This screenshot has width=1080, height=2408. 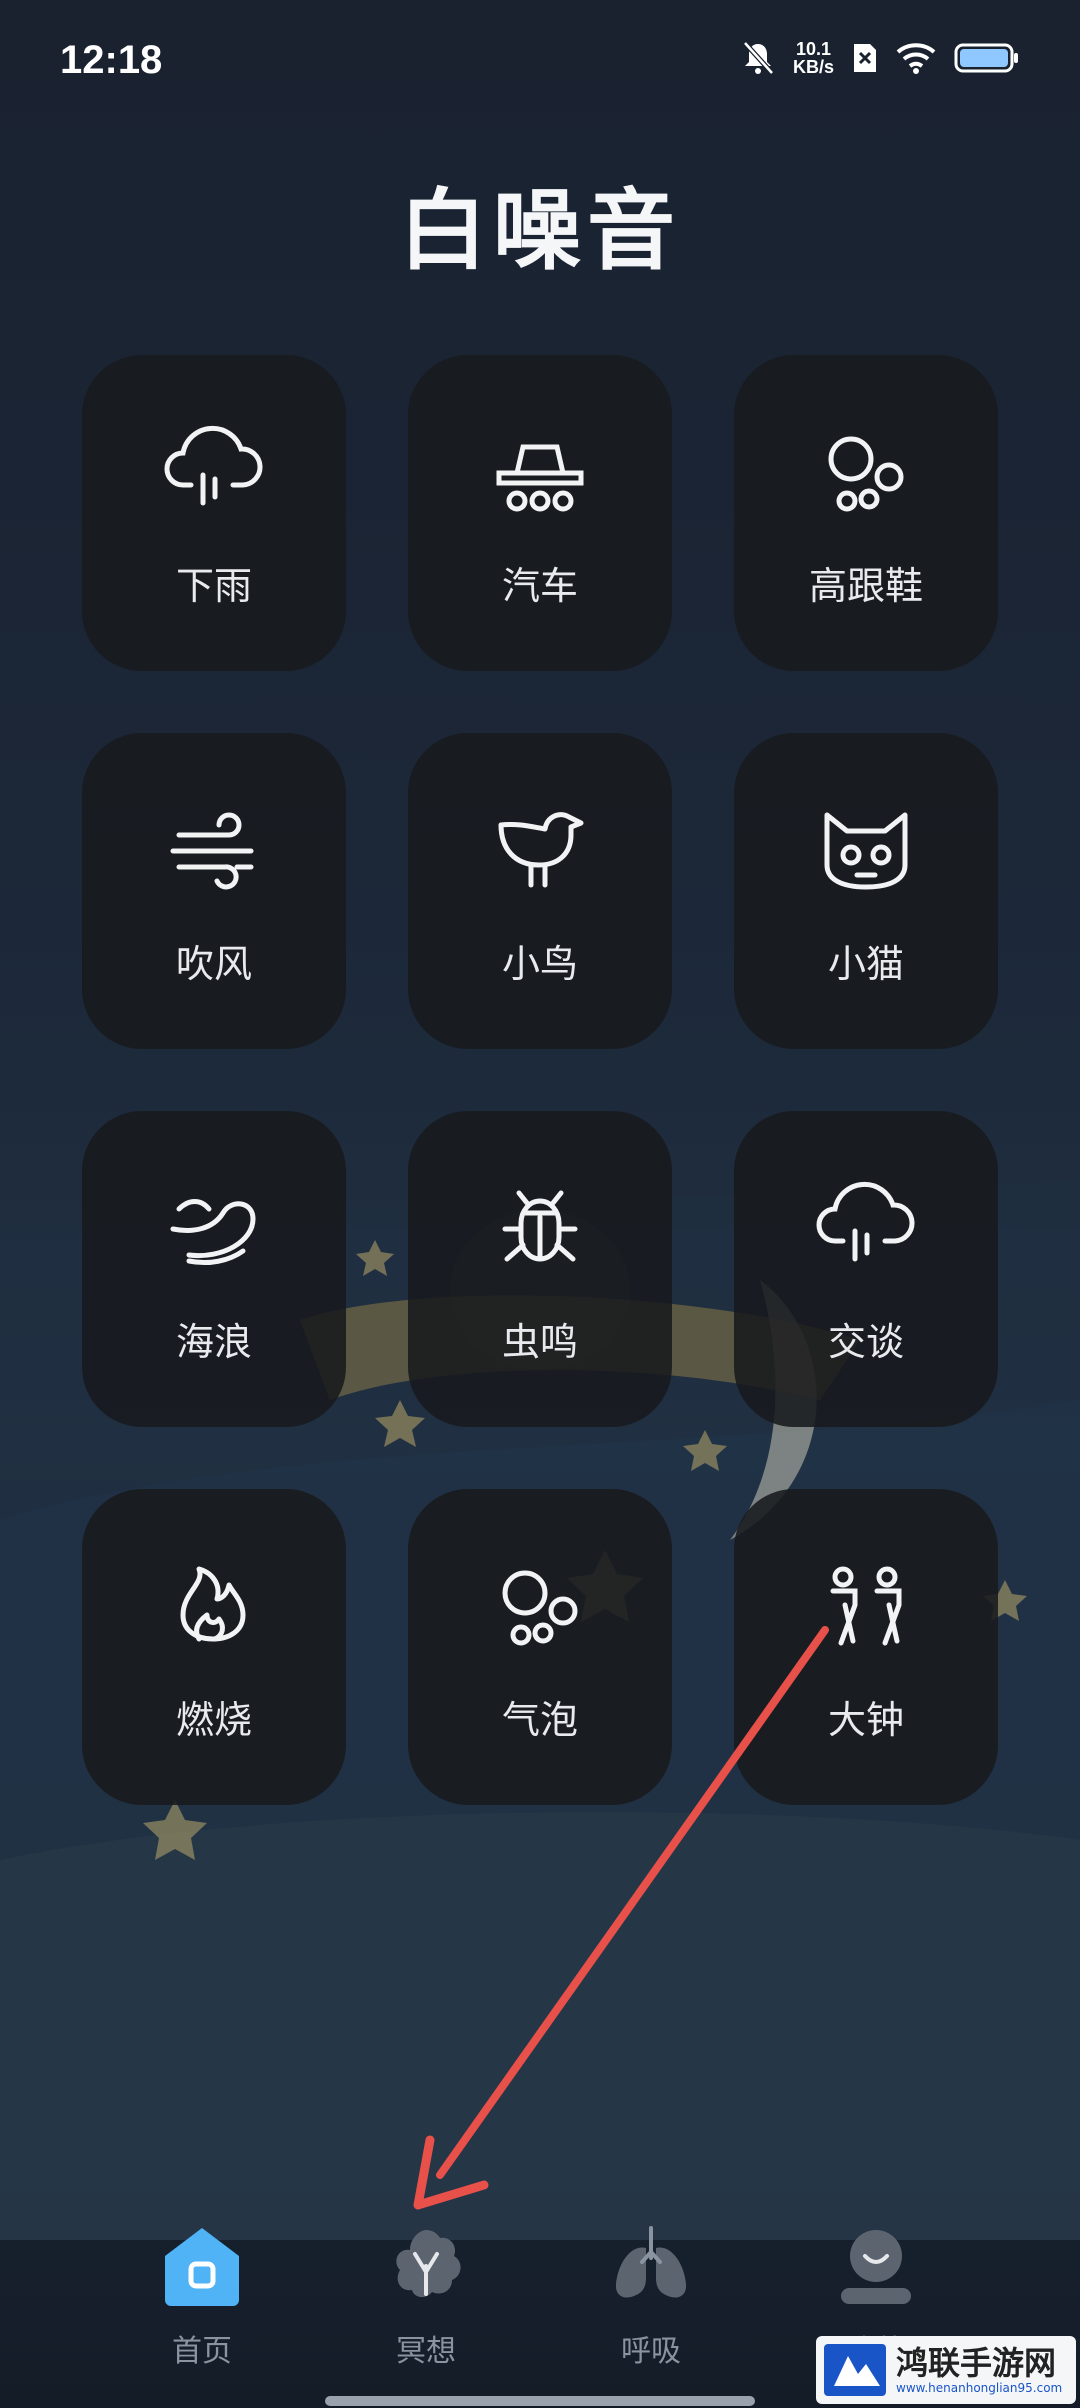 What do you see at coordinates (539, 586) in the screenshot?
I see `sound-label: 汽车` at bounding box center [539, 586].